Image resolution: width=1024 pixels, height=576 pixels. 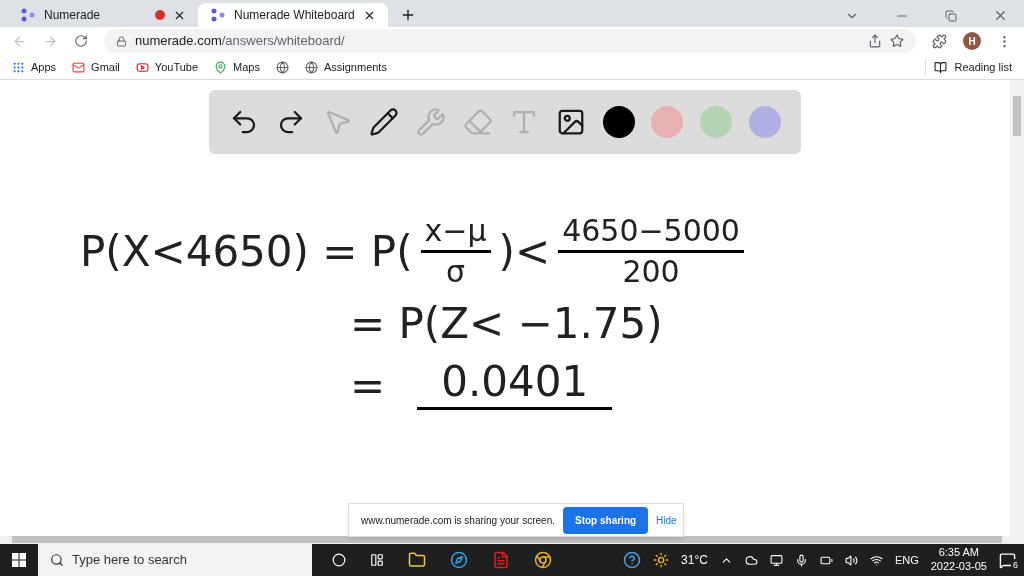 I want to click on folder-icon, so click(x=417, y=560).